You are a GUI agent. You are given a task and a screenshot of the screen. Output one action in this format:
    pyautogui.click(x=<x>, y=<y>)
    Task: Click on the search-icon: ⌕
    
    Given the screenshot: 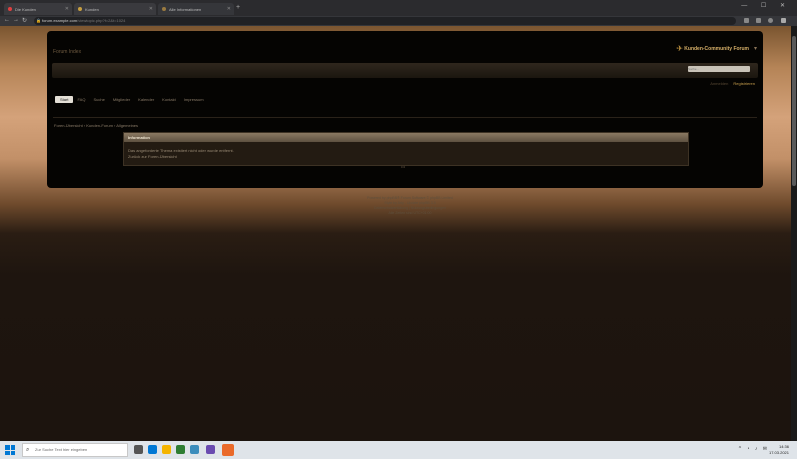 What is the action you would take?
    pyautogui.click(x=28, y=450)
    